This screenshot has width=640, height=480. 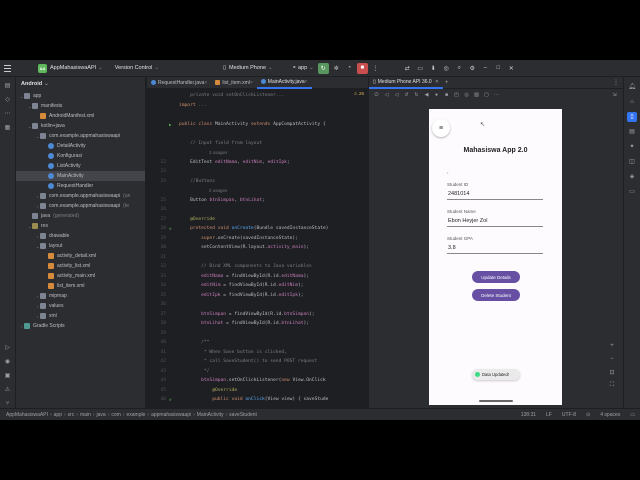 I want to click on extended-controls-icon: ⋯, so click(x=496, y=95).